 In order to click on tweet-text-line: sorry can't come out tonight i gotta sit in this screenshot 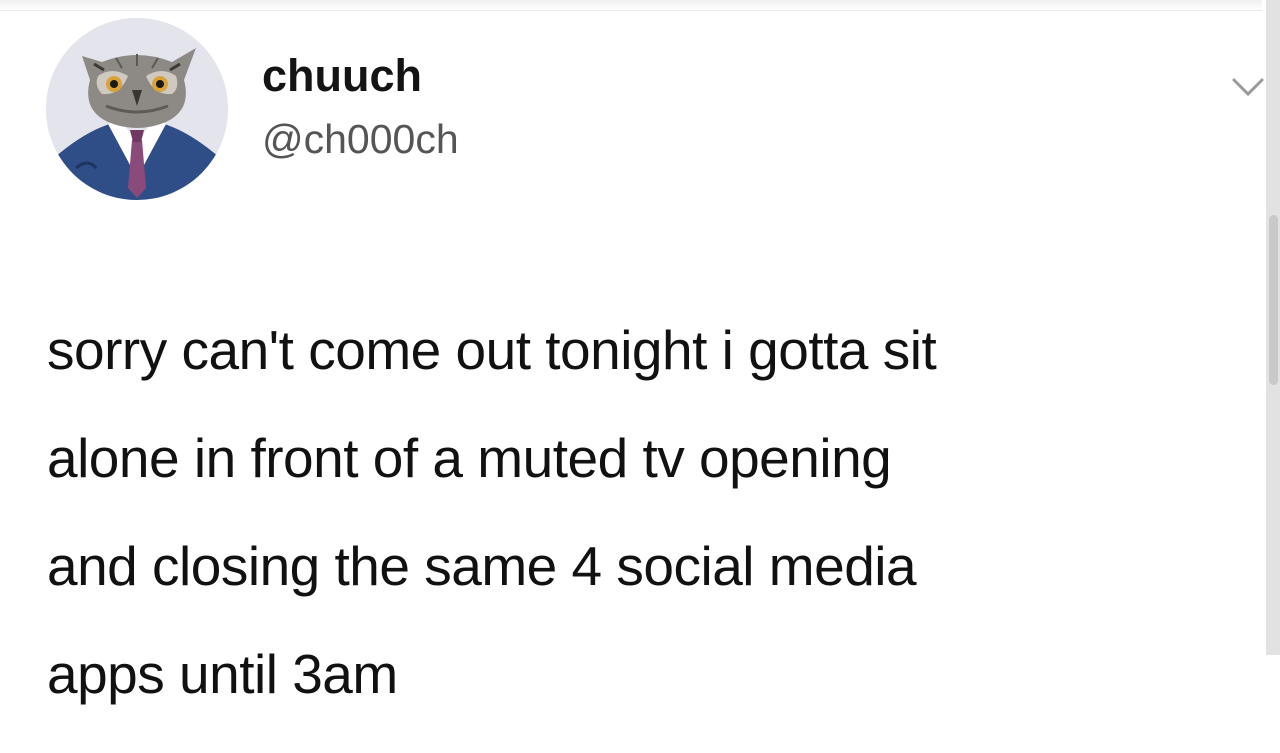, I will do `click(492, 350)`.